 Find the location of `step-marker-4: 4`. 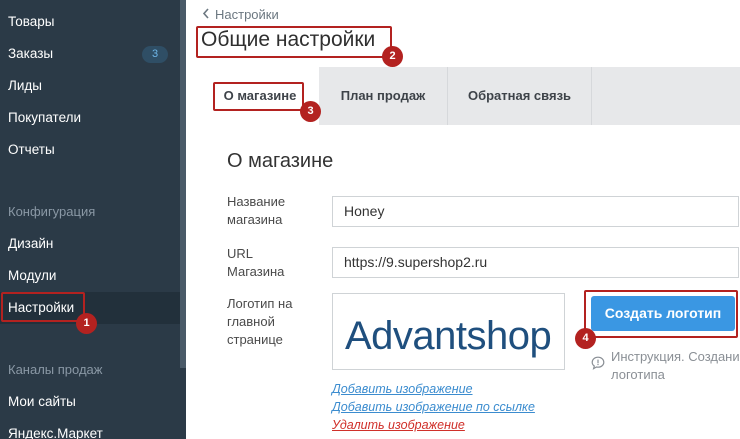

step-marker-4: 4 is located at coordinates (585, 338).